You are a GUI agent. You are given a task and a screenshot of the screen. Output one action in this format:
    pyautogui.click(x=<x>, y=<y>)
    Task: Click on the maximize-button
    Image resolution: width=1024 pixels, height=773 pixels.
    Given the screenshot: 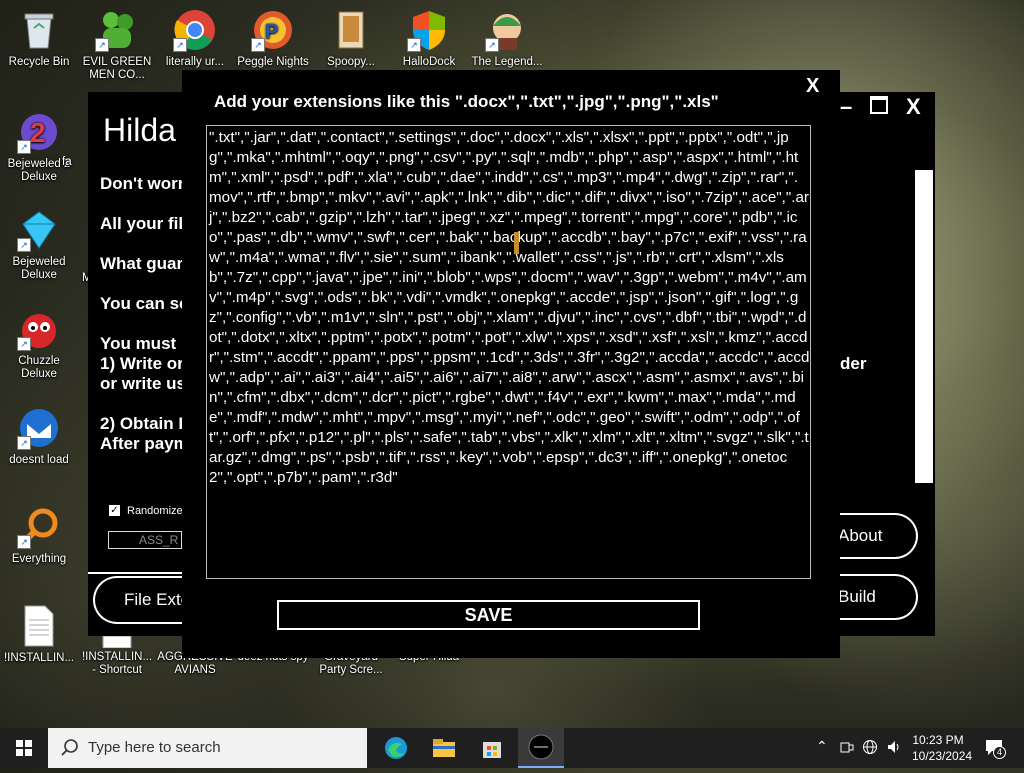 What is the action you would take?
    pyautogui.click(x=879, y=105)
    